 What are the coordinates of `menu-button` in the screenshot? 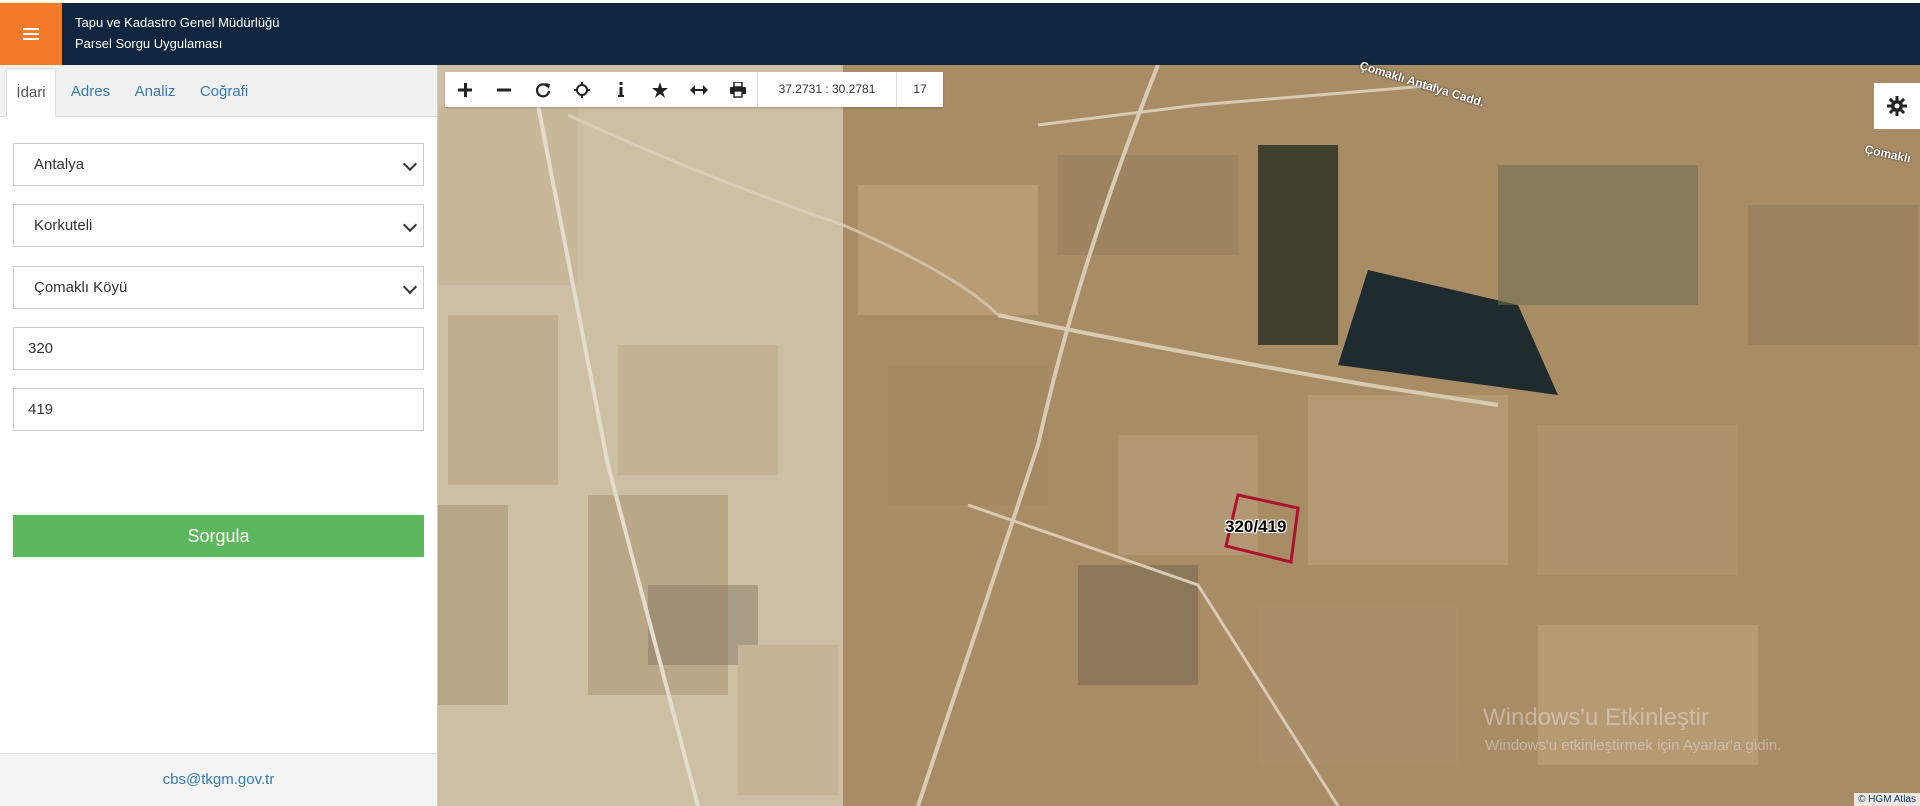 It's located at (31, 34).